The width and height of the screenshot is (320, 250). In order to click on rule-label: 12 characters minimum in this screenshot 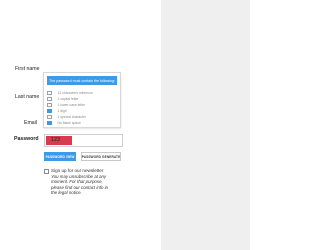, I will do `click(75, 93)`.